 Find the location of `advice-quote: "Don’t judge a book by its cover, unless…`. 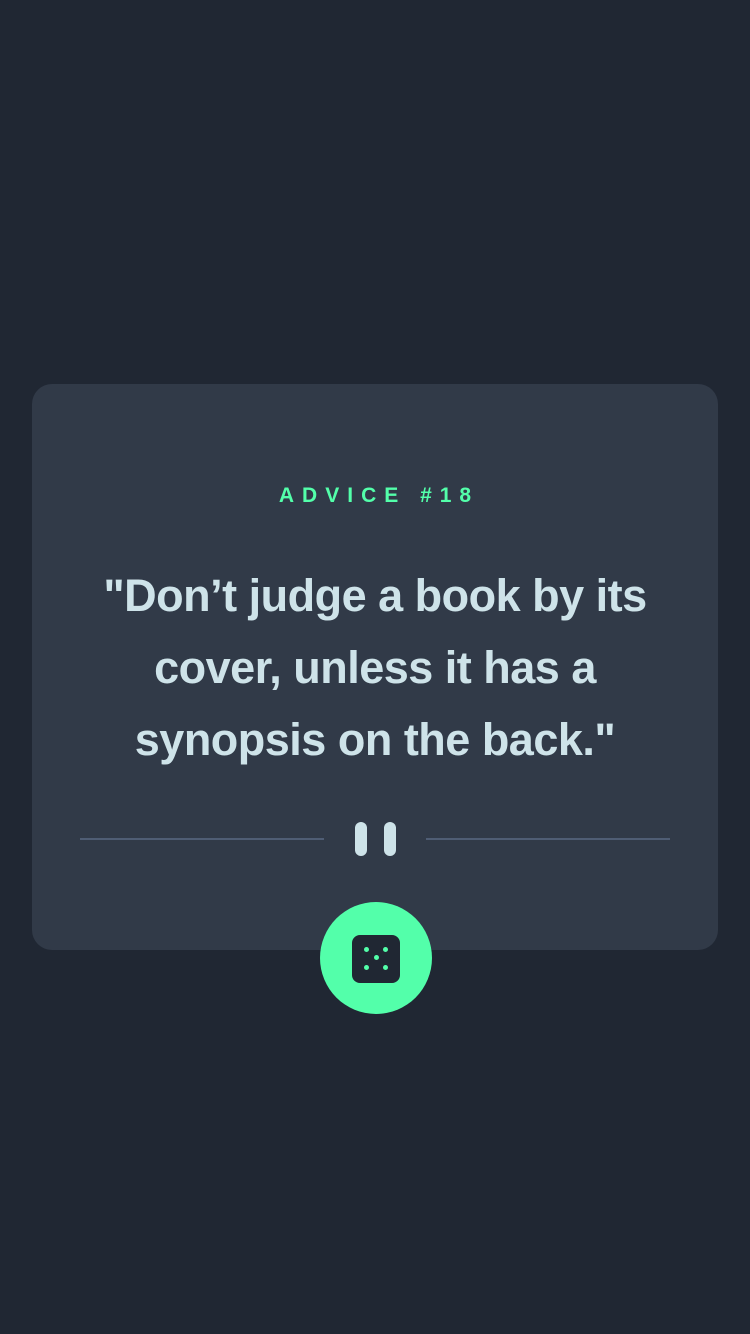

advice-quote: "Don’t judge a book by its cover, unless… is located at coordinates (375, 667).